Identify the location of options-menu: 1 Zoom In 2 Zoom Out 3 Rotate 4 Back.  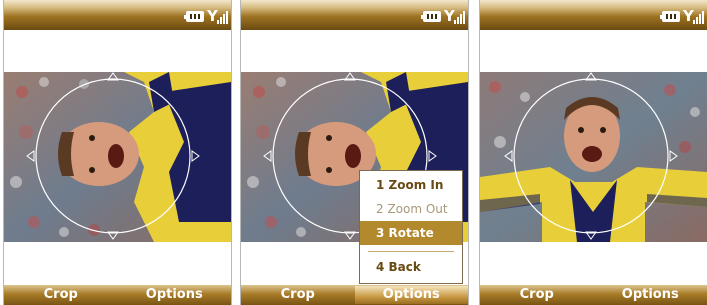
(411, 227).